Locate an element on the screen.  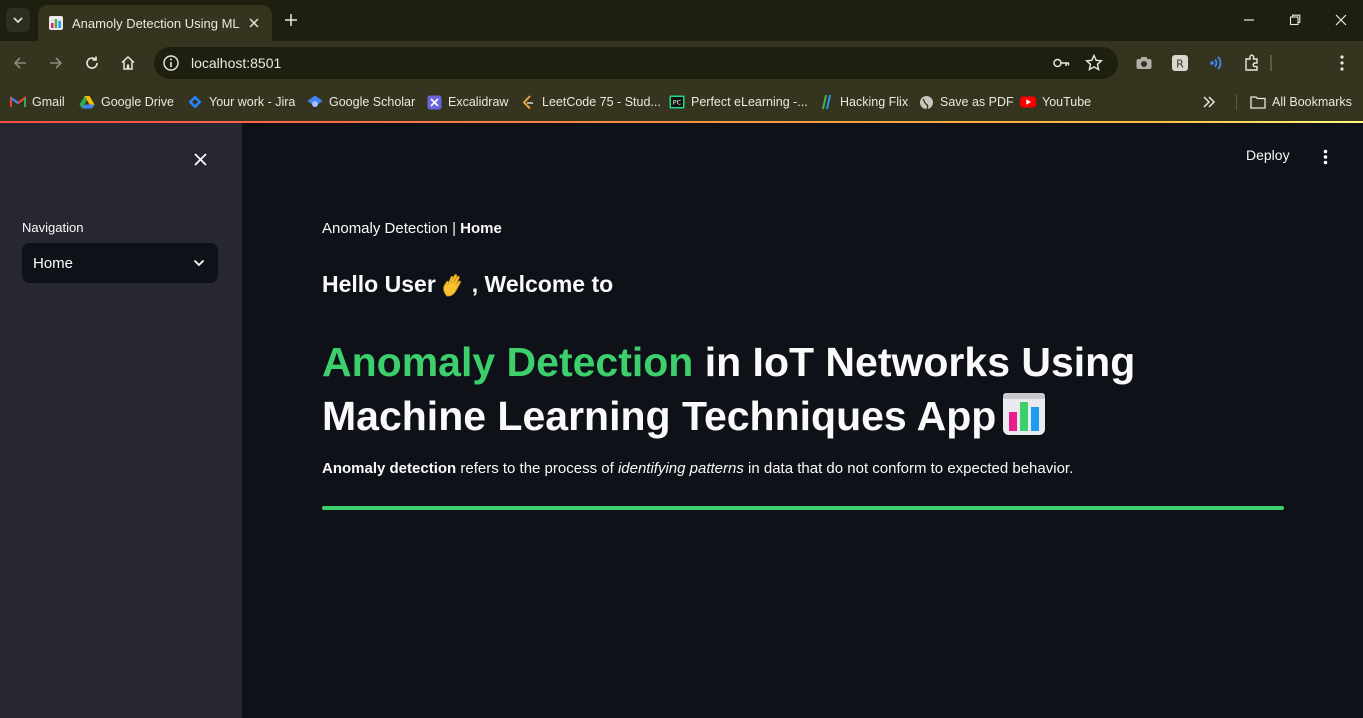
camera-extension-icon is located at coordinates (1144, 63).